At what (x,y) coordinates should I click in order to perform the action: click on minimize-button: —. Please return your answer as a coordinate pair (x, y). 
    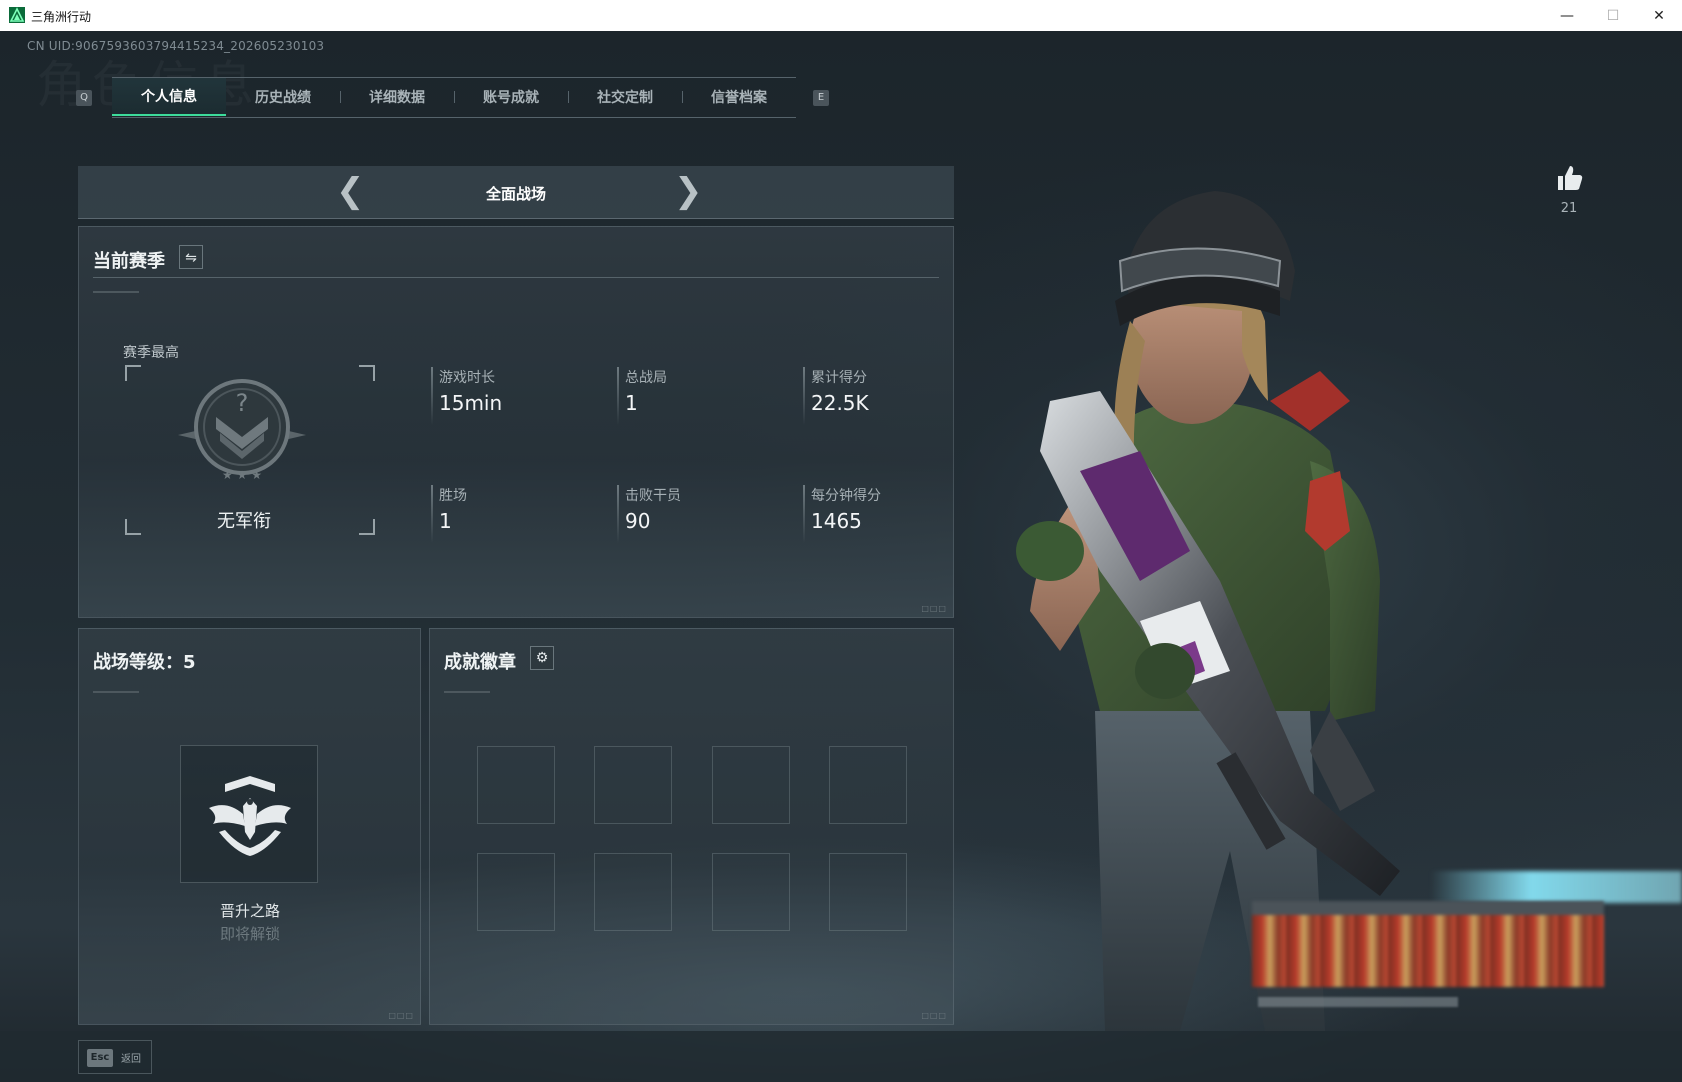
    Looking at the image, I should click on (1567, 15).